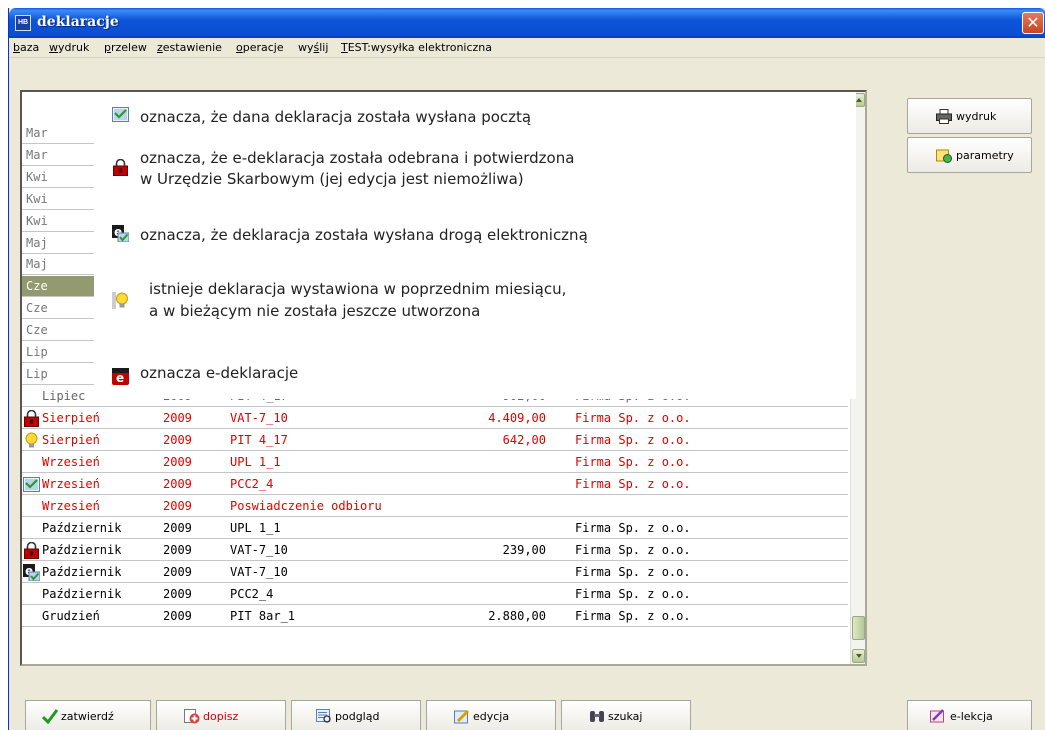  What do you see at coordinates (517, 418) in the screenshot?
I see `cell-amount: 4.409,00` at bounding box center [517, 418].